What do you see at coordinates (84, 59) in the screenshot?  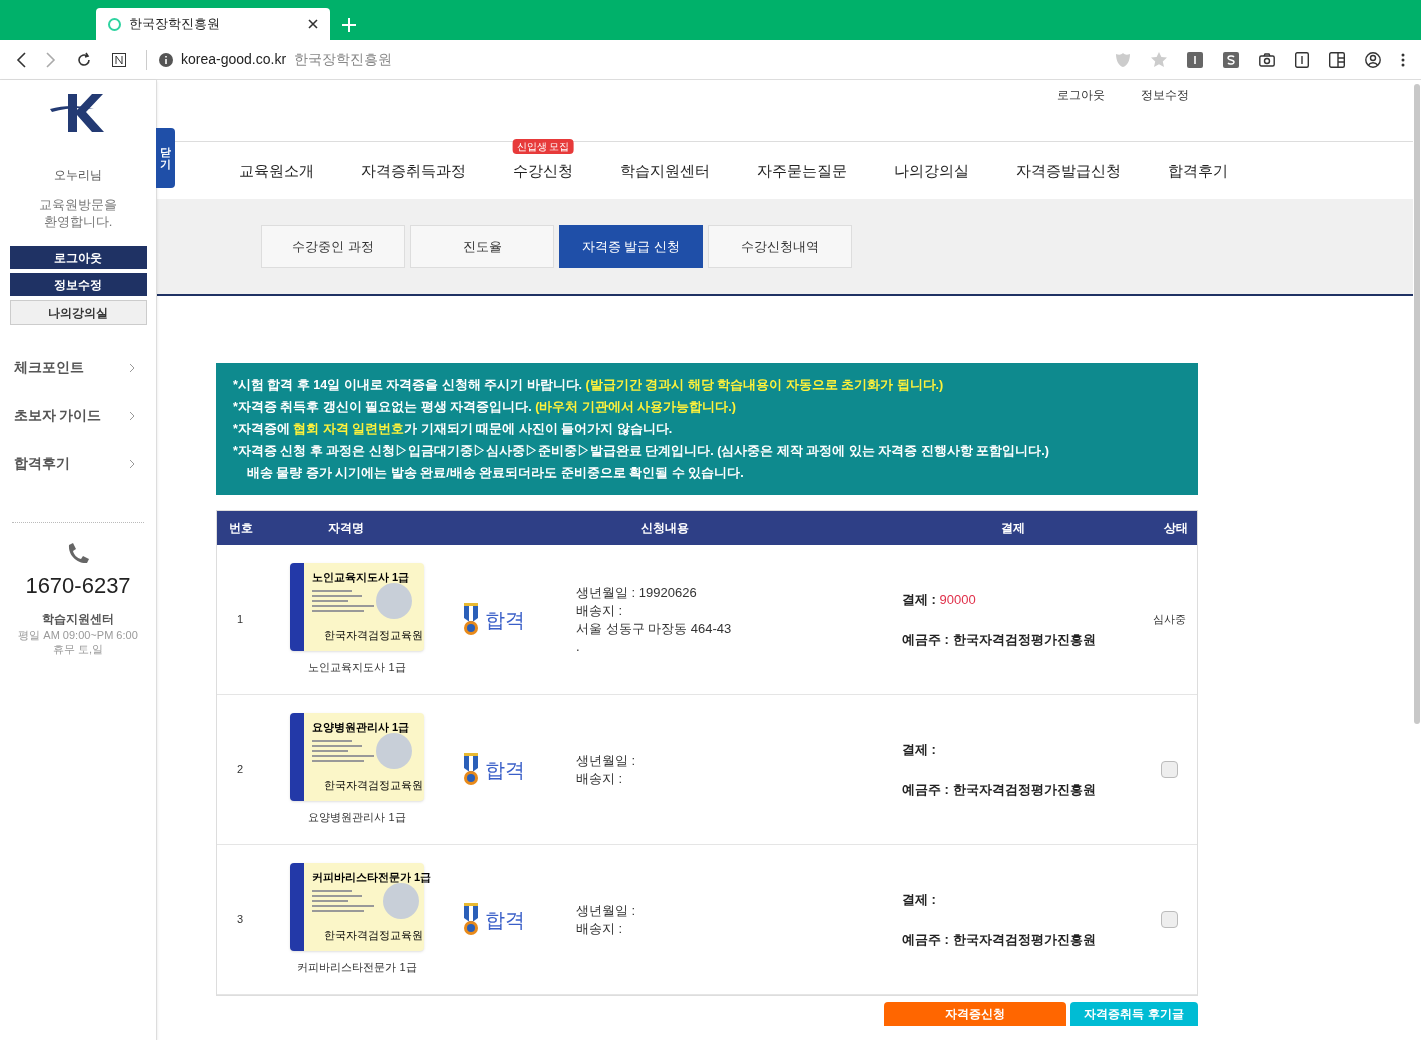 I see `reload-icon` at bounding box center [84, 59].